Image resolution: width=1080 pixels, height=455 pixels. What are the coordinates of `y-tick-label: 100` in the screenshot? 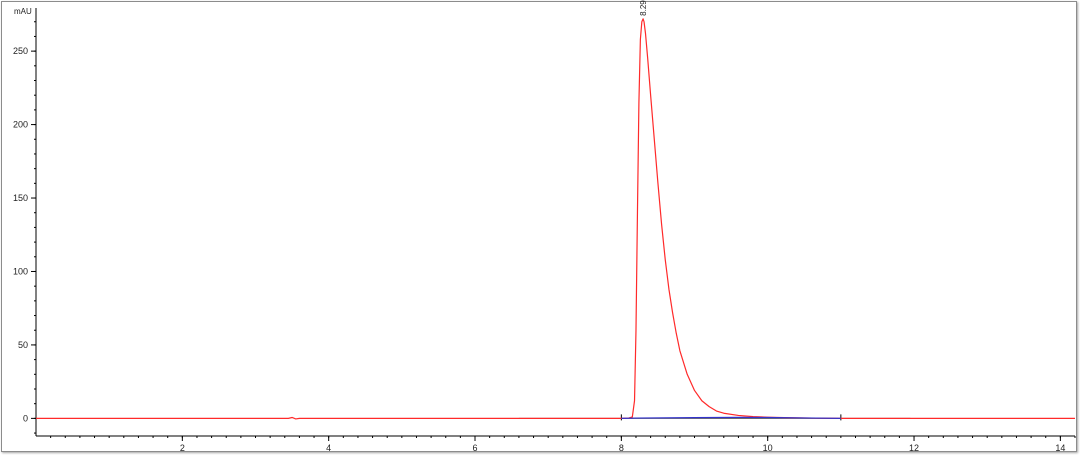 It's located at (20, 271).